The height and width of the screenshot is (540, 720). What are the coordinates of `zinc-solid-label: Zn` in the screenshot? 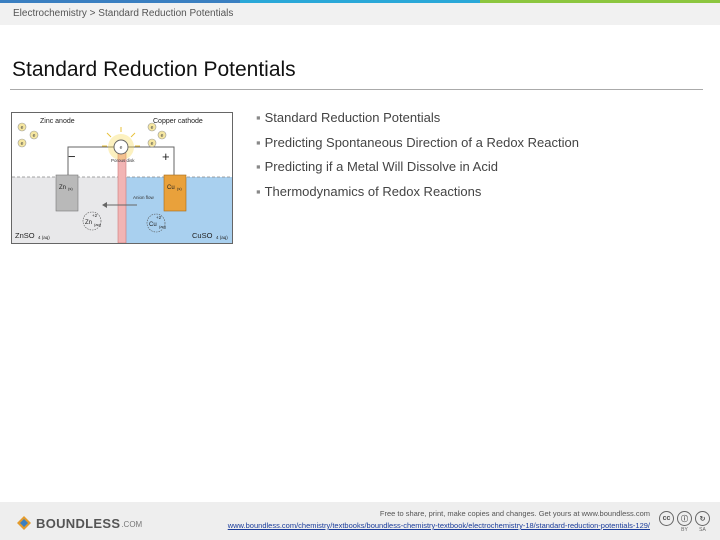 It's located at (62, 188).